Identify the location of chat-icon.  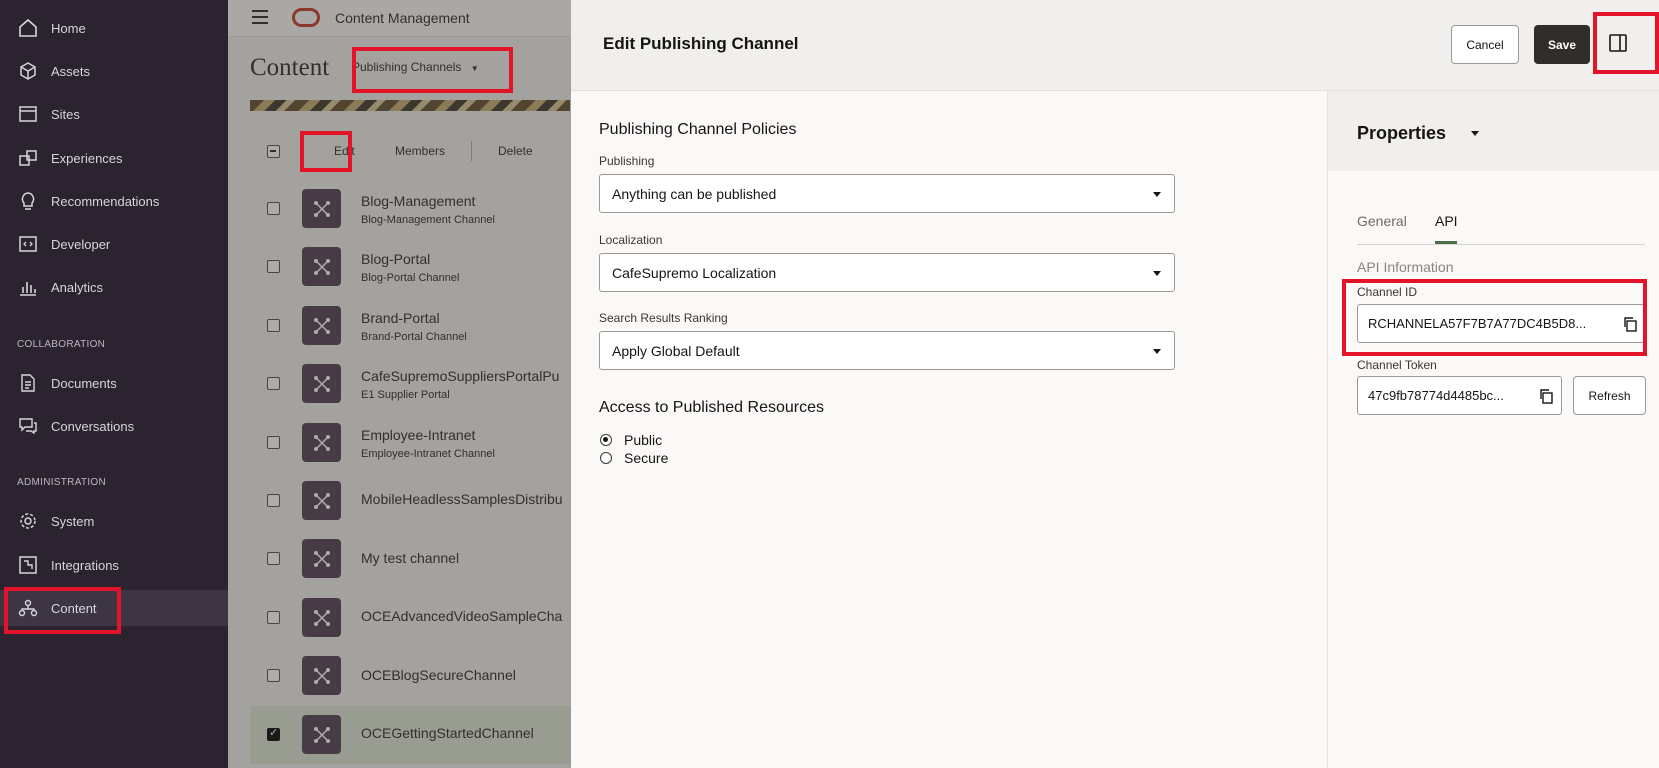
(28, 426).